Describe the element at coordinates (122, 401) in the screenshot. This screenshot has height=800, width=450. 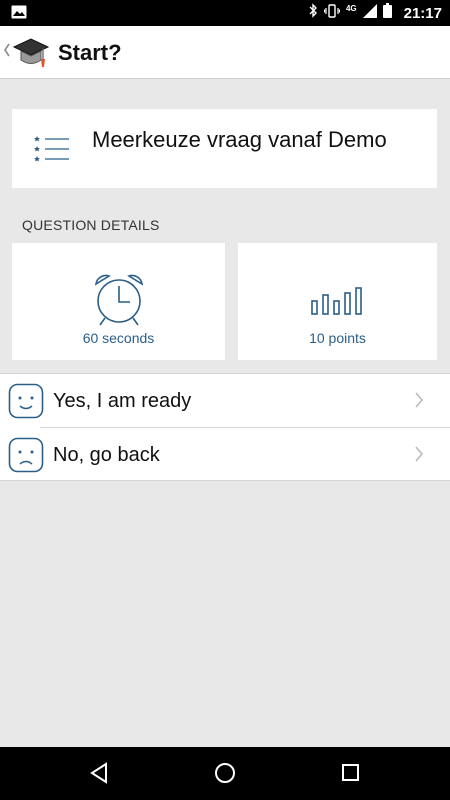
I see `ready-label: Yes, I am ready` at that location.